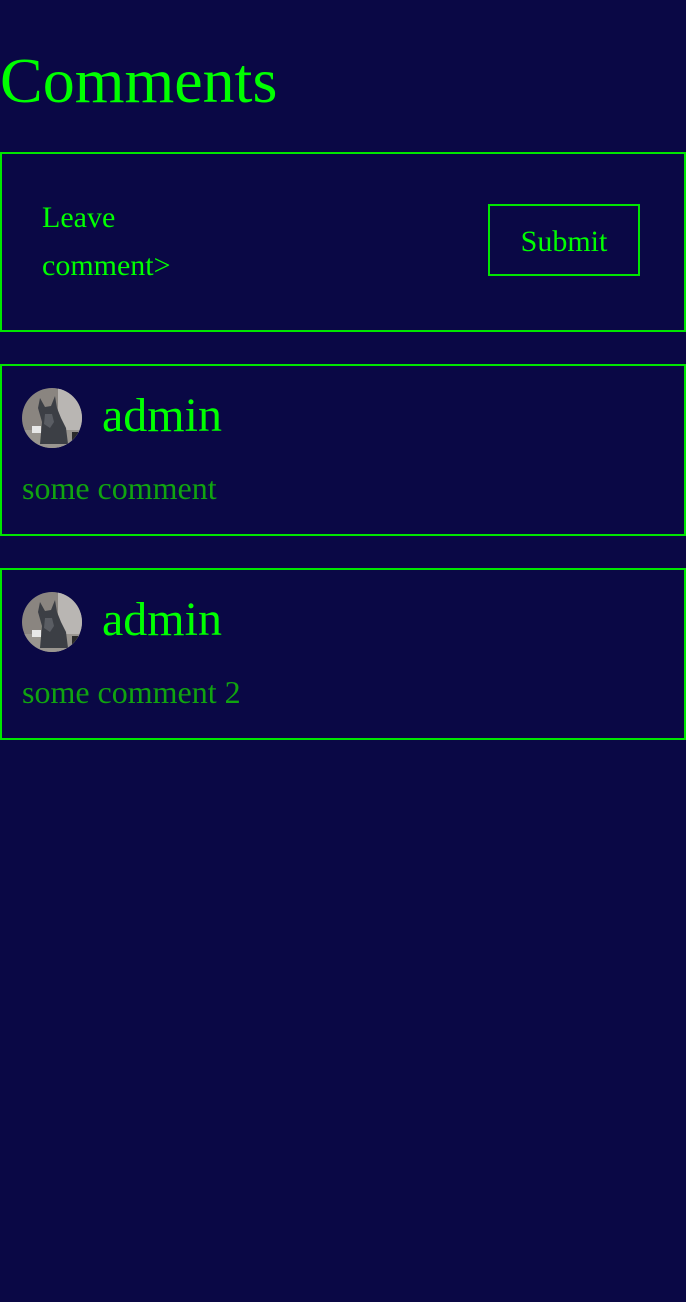 The height and width of the screenshot is (1302, 686). I want to click on leave-comment-field: Leave comment>, so click(122, 242).